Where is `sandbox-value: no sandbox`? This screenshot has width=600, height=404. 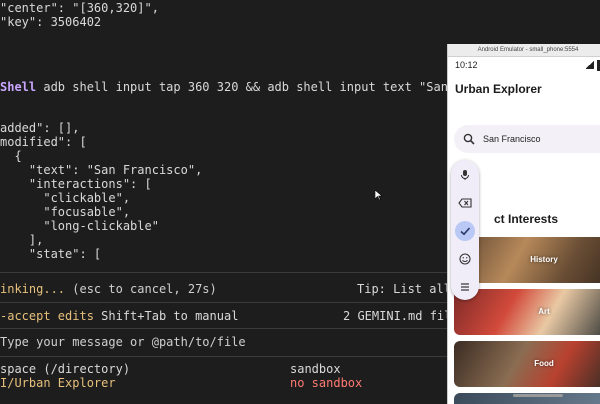 sandbox-value: no sandbox is located at coordinates (326, 383).